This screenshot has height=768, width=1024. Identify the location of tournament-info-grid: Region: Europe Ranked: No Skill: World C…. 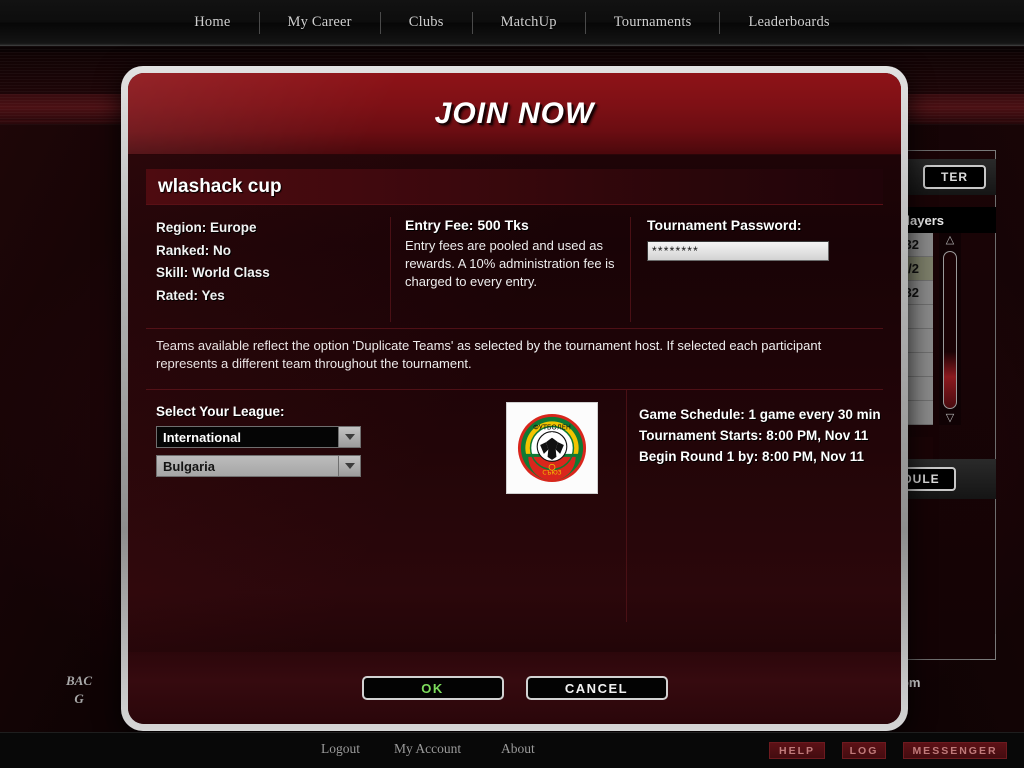
(514, 269).